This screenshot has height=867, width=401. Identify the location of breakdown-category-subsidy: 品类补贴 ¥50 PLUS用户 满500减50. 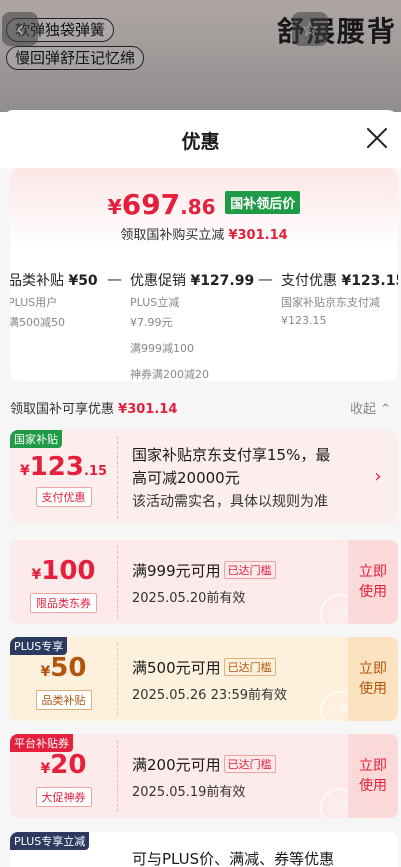
(54, 301).